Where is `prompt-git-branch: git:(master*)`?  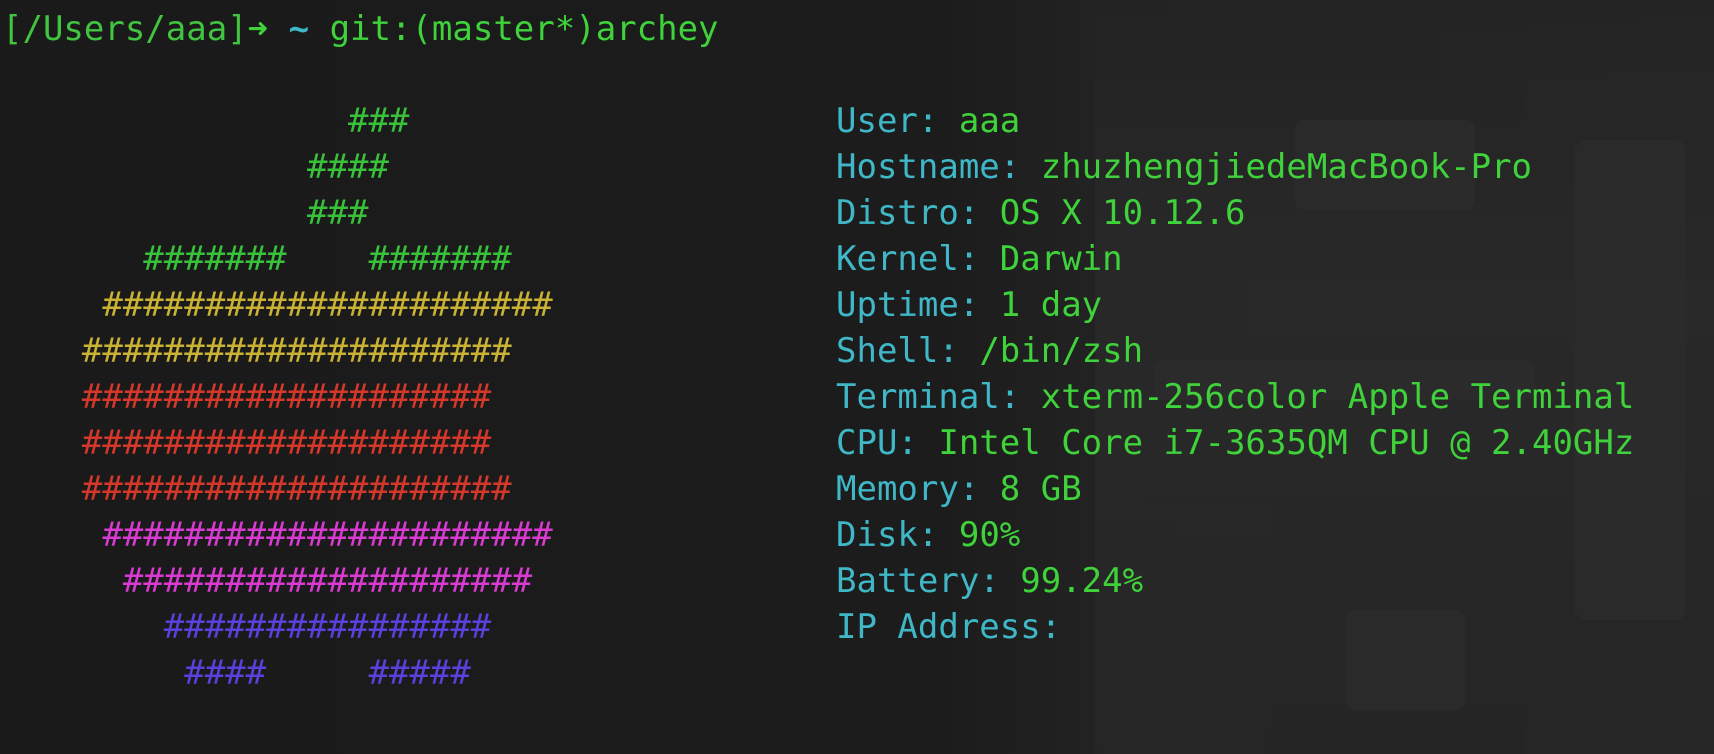
prompt-git-branch: git:(master*) is located at coordinates (462, 29).